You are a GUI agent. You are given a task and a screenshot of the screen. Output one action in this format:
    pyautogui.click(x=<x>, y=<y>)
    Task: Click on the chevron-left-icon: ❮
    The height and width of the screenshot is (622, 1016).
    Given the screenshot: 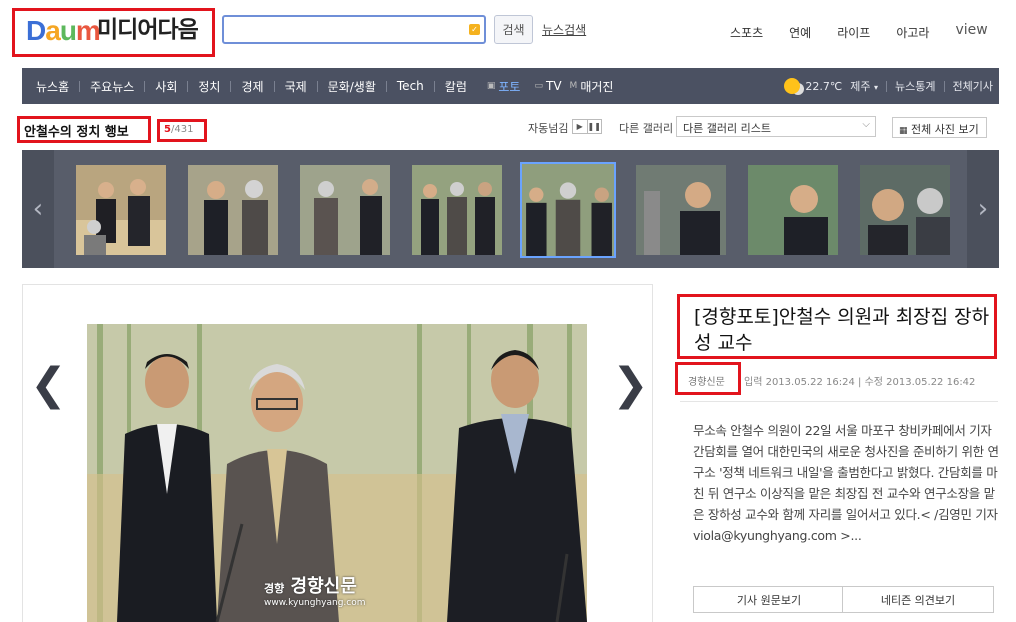 What is the action you would take?
    pyautogui.click(x=48, y=385)
    